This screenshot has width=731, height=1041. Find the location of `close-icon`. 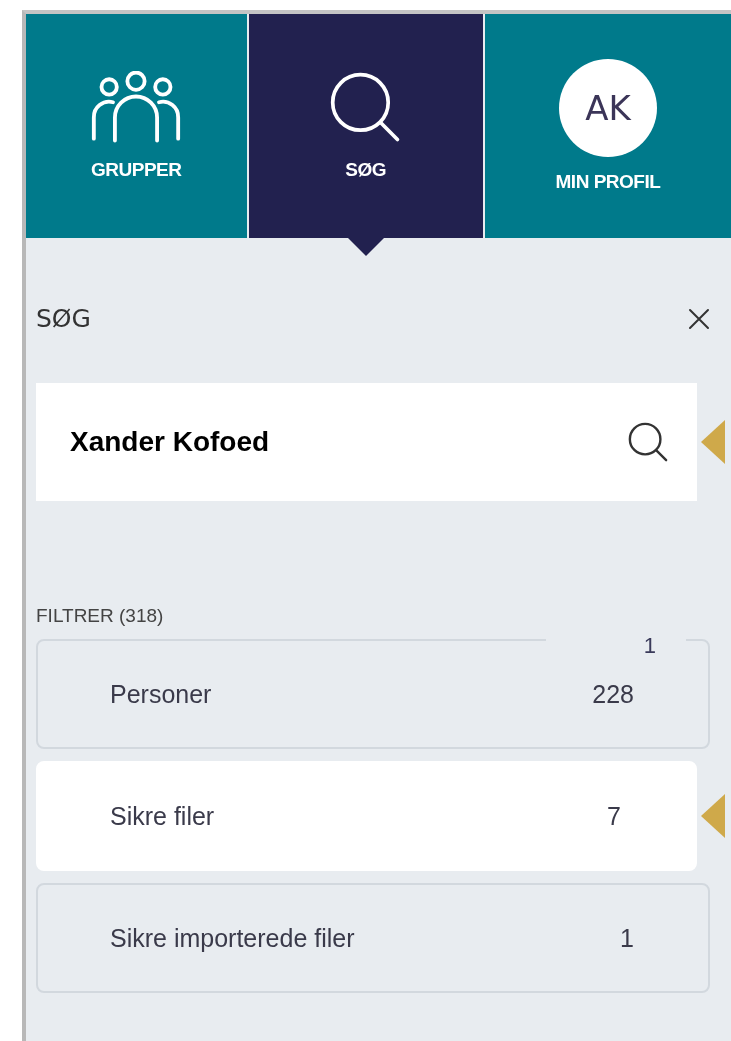

close-icon is located at coordinates (699, 318).